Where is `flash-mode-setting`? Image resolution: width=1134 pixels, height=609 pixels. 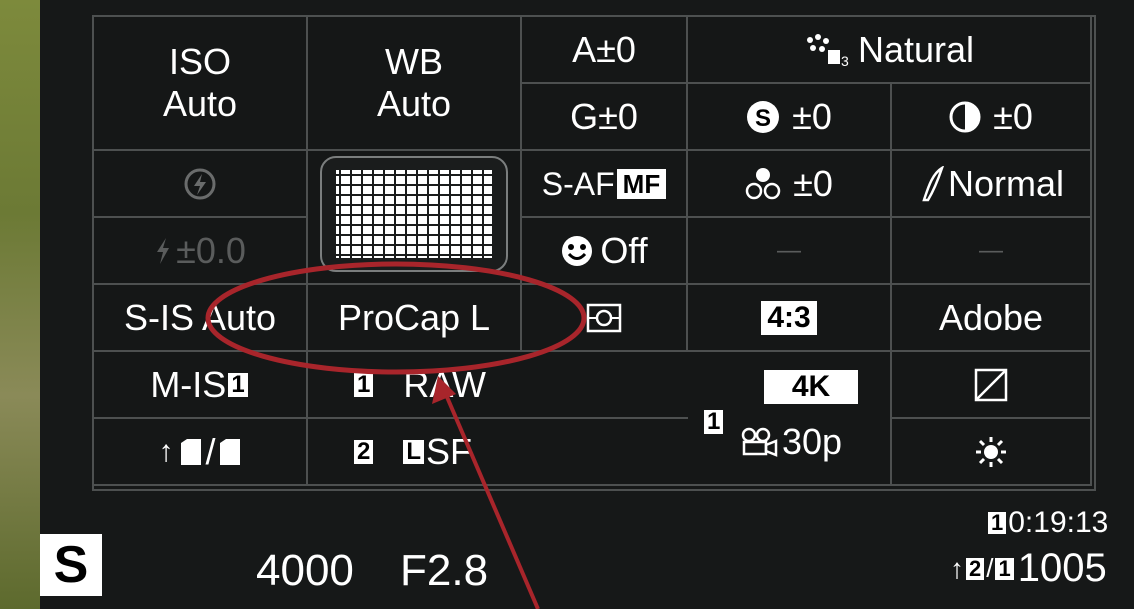
flash-mode-setting is located at coordinates (201, 184).